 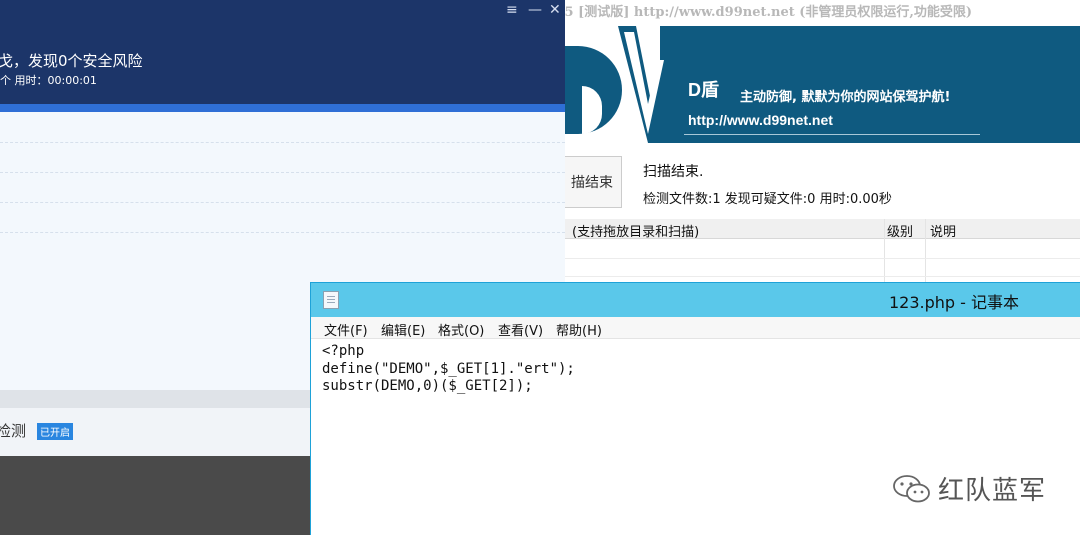 What do you see at coordinates (579, 329) in the screenshot?
I see `menu-help: 帮助(H)` at bounding box center [579, 329].